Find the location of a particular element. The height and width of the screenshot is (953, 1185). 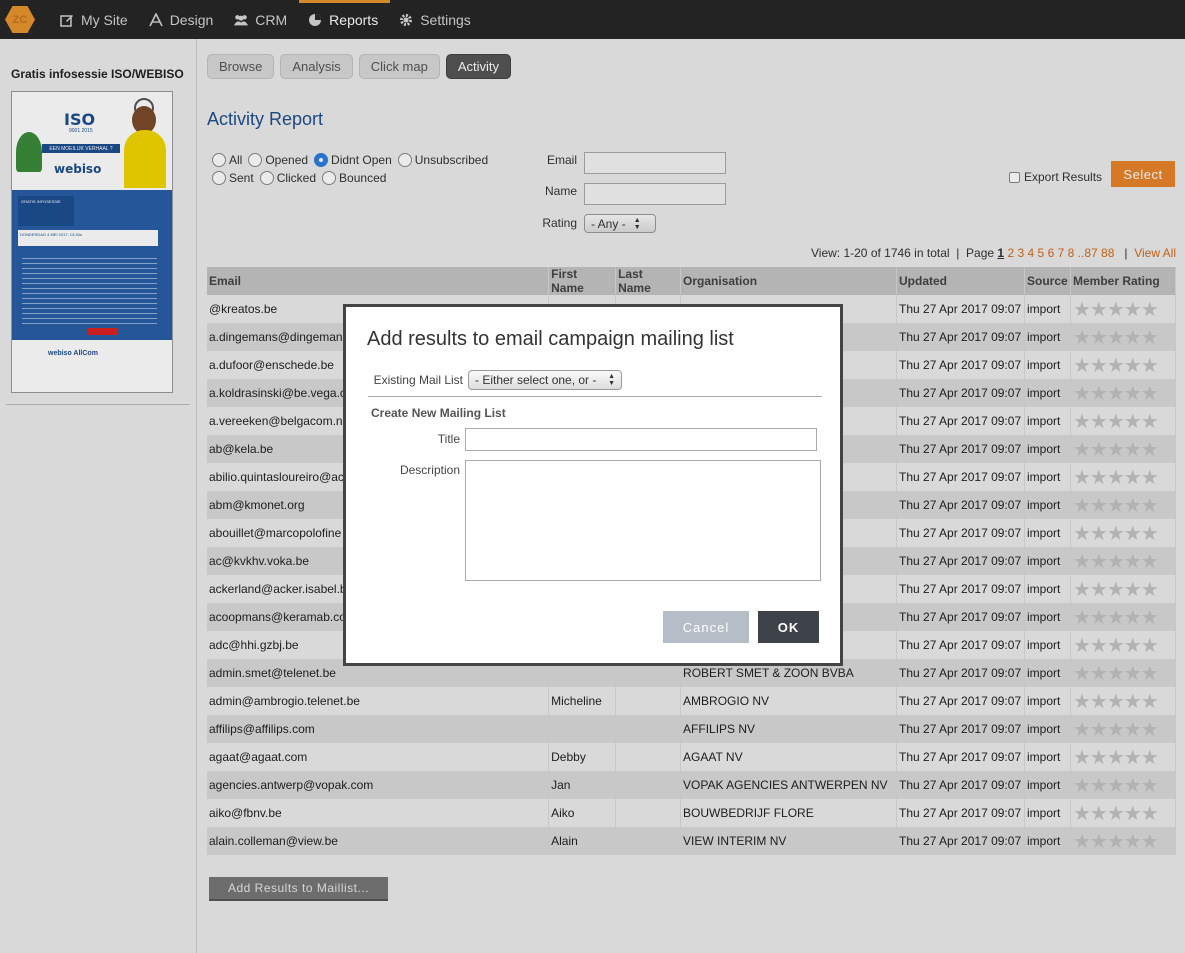

title-label: Title is located at coordinates (448, 439).